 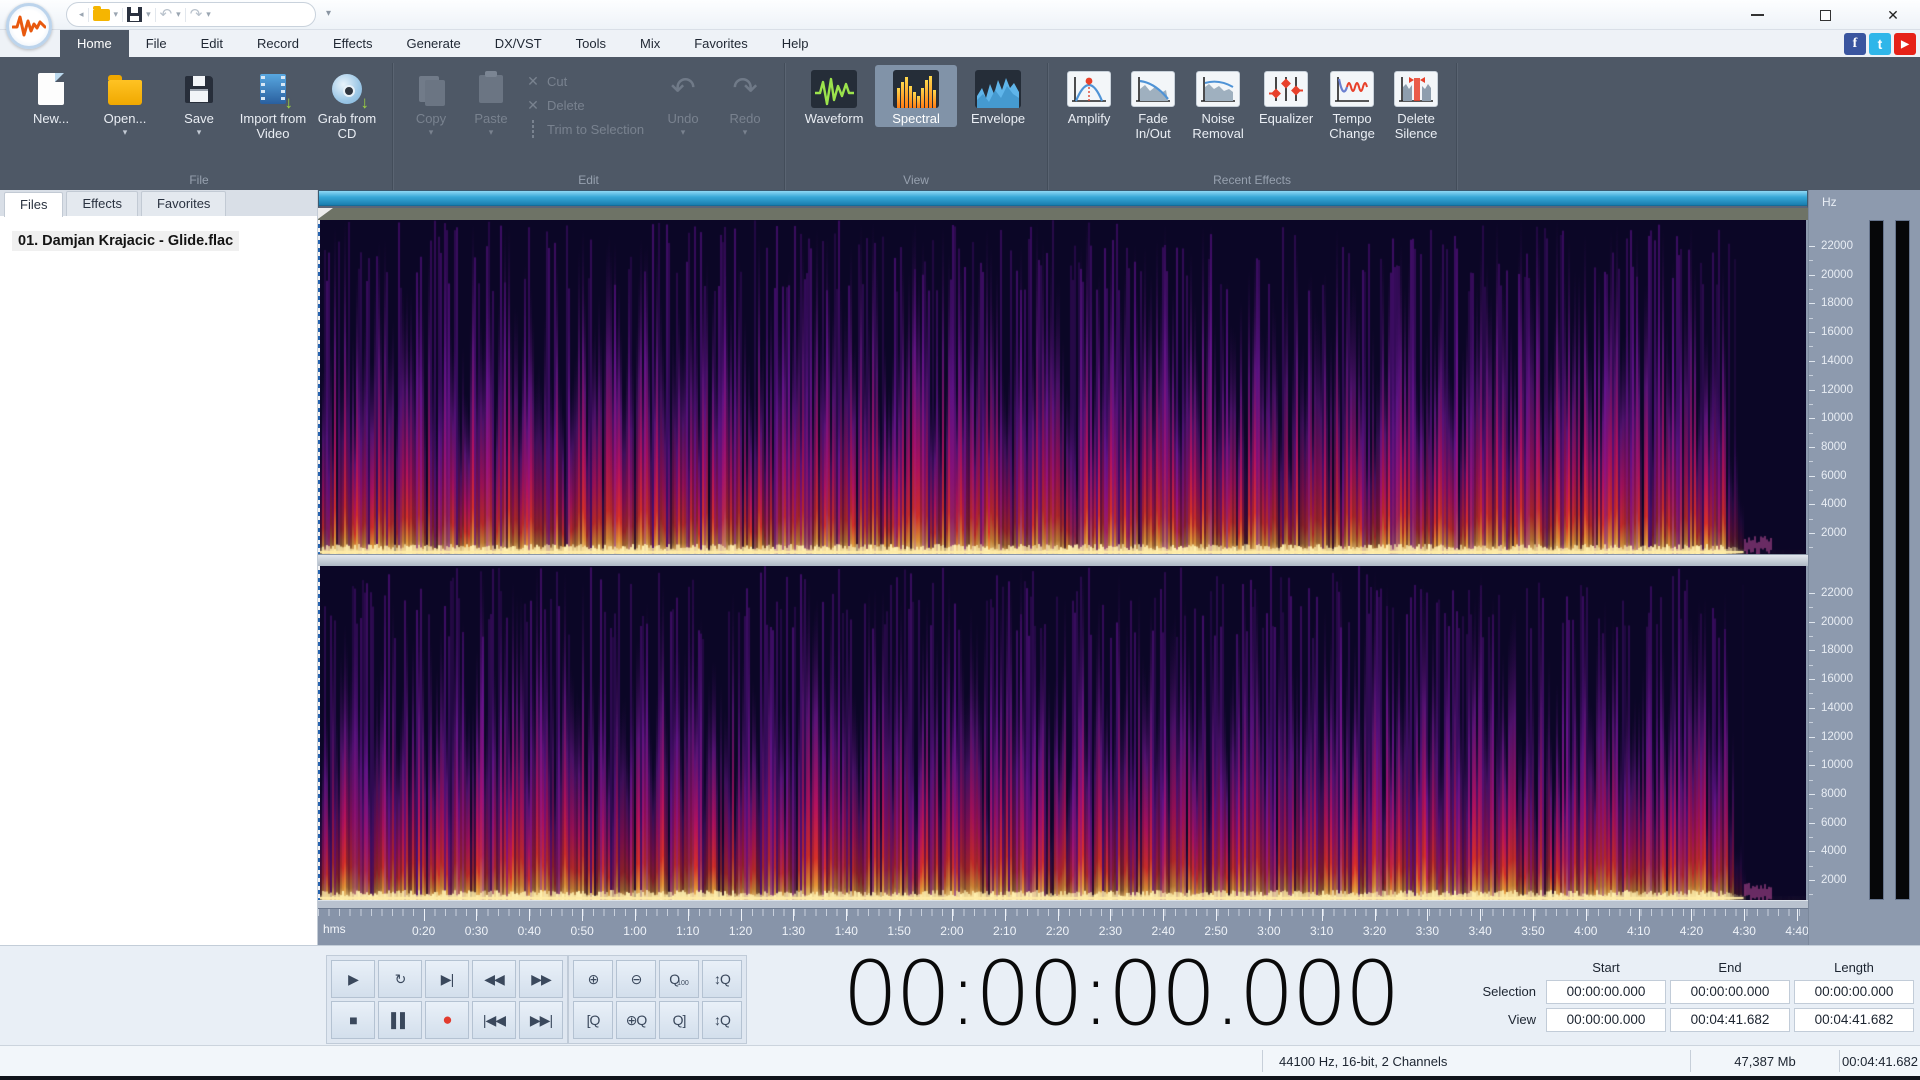 I want to click on menu-tab-tools: Tools, so click(x=591, y=43).